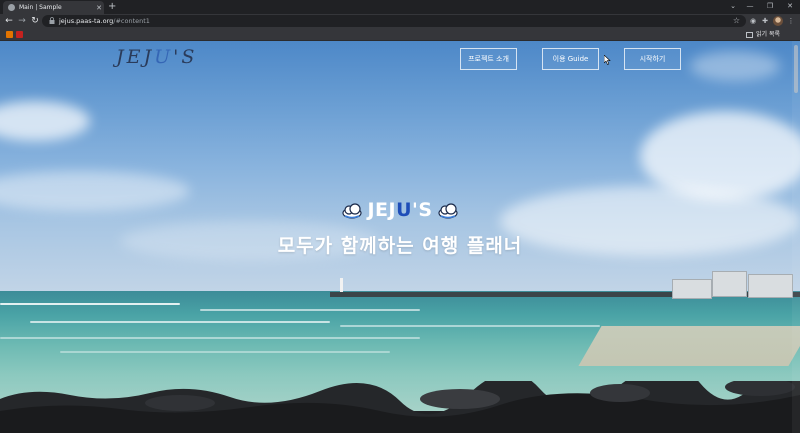 This screenshot has width=800, height=433. What do you see at coordinates (422, 210) in the screenshot?
I see `hero-title-end: 'S` at bounding box center [422, 210].